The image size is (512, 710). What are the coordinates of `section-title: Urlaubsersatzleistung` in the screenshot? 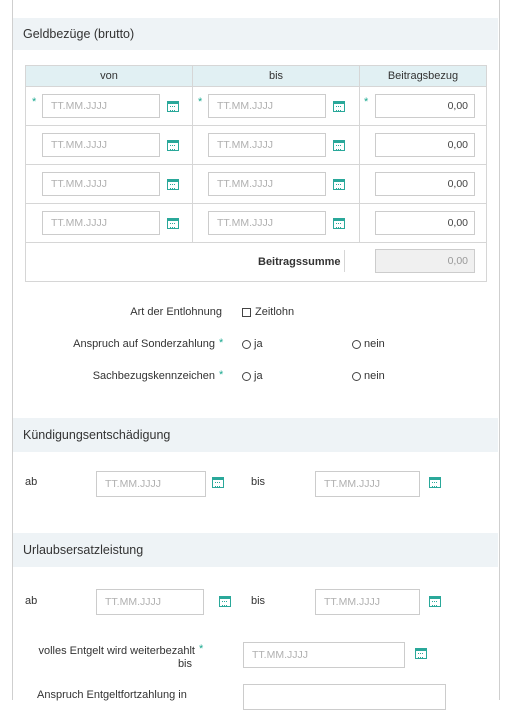 It's located at (83, 550).